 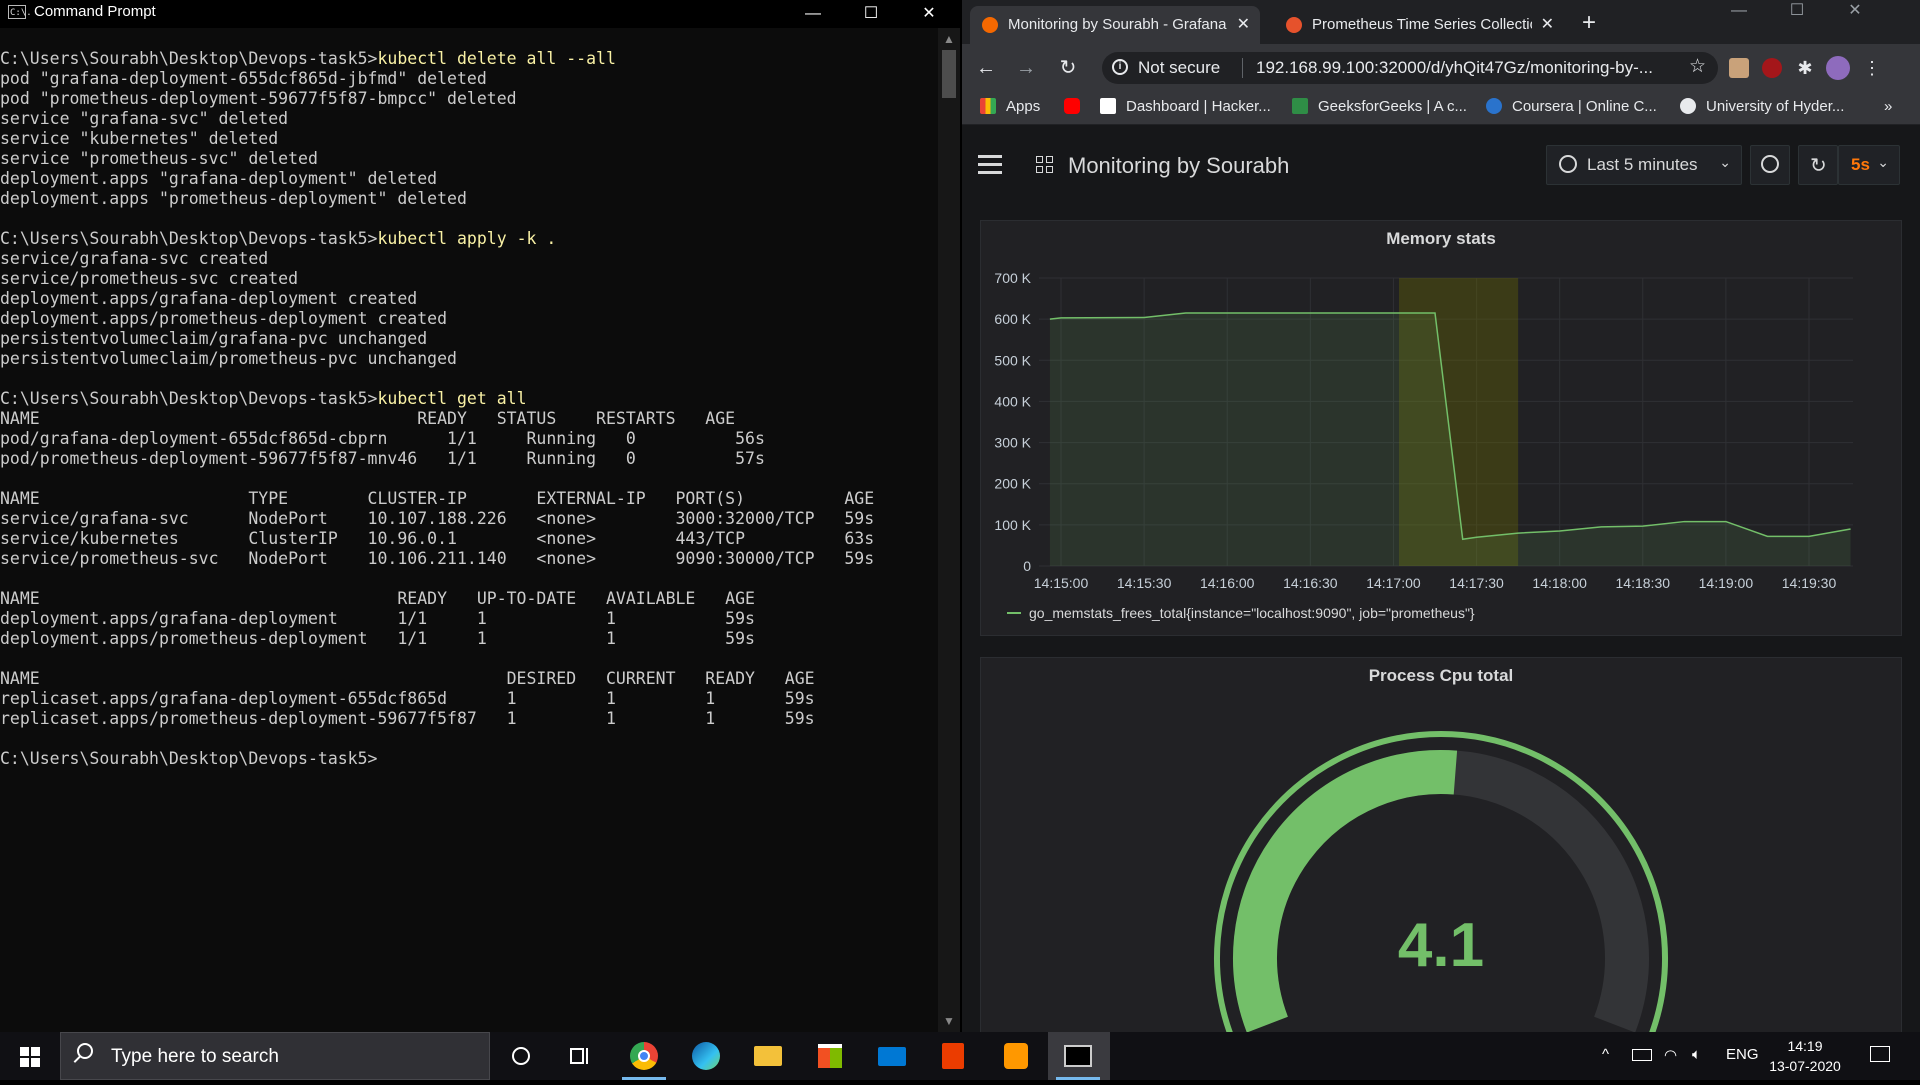 What do you see at coordinates (520, 1056) in the screenshot?
I see `cortana-icon` at bounding box center [520, 1056].